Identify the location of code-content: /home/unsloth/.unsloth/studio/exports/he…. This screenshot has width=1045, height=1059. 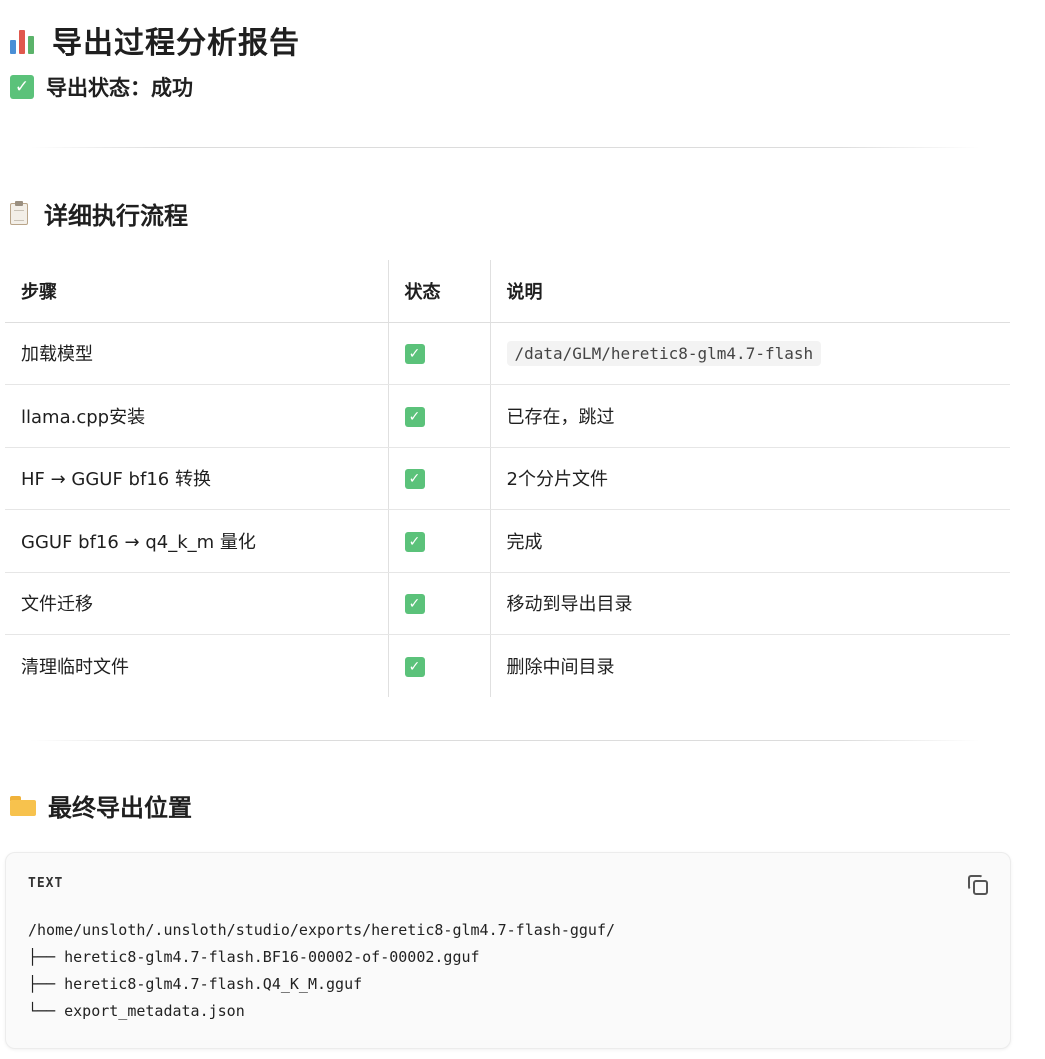
(321, 971).